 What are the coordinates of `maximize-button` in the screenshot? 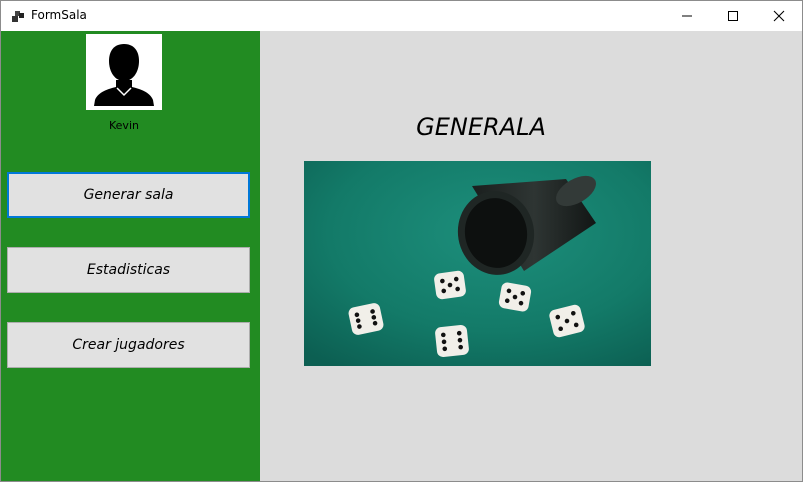 It's located at (733, 16).